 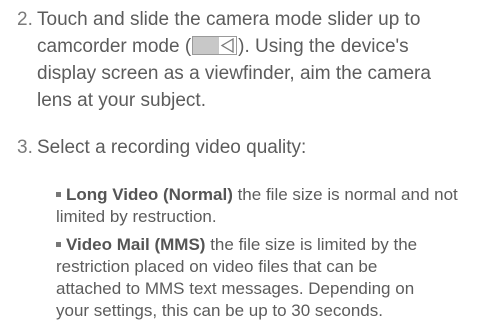 I want to click on bullet-1-line-2: limited by restruction., so click(x=136, y=216).